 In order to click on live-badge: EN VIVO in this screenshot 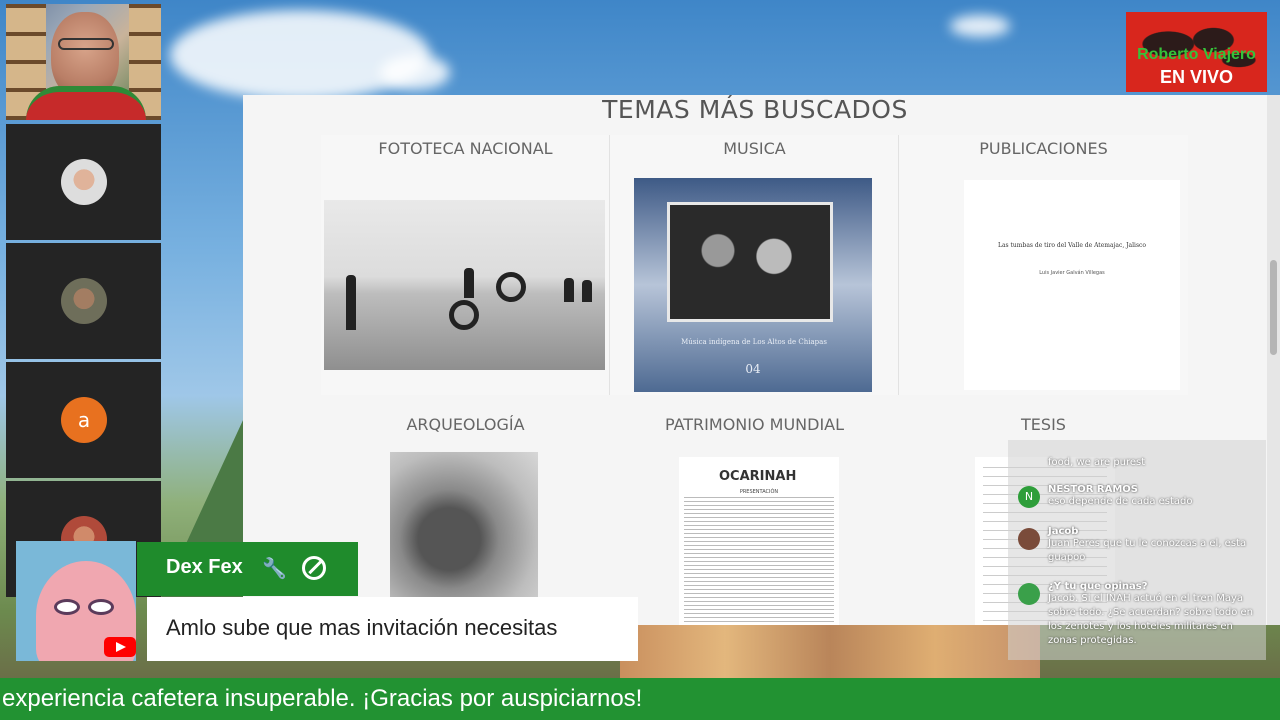, I will do `click(1196, 77)`.